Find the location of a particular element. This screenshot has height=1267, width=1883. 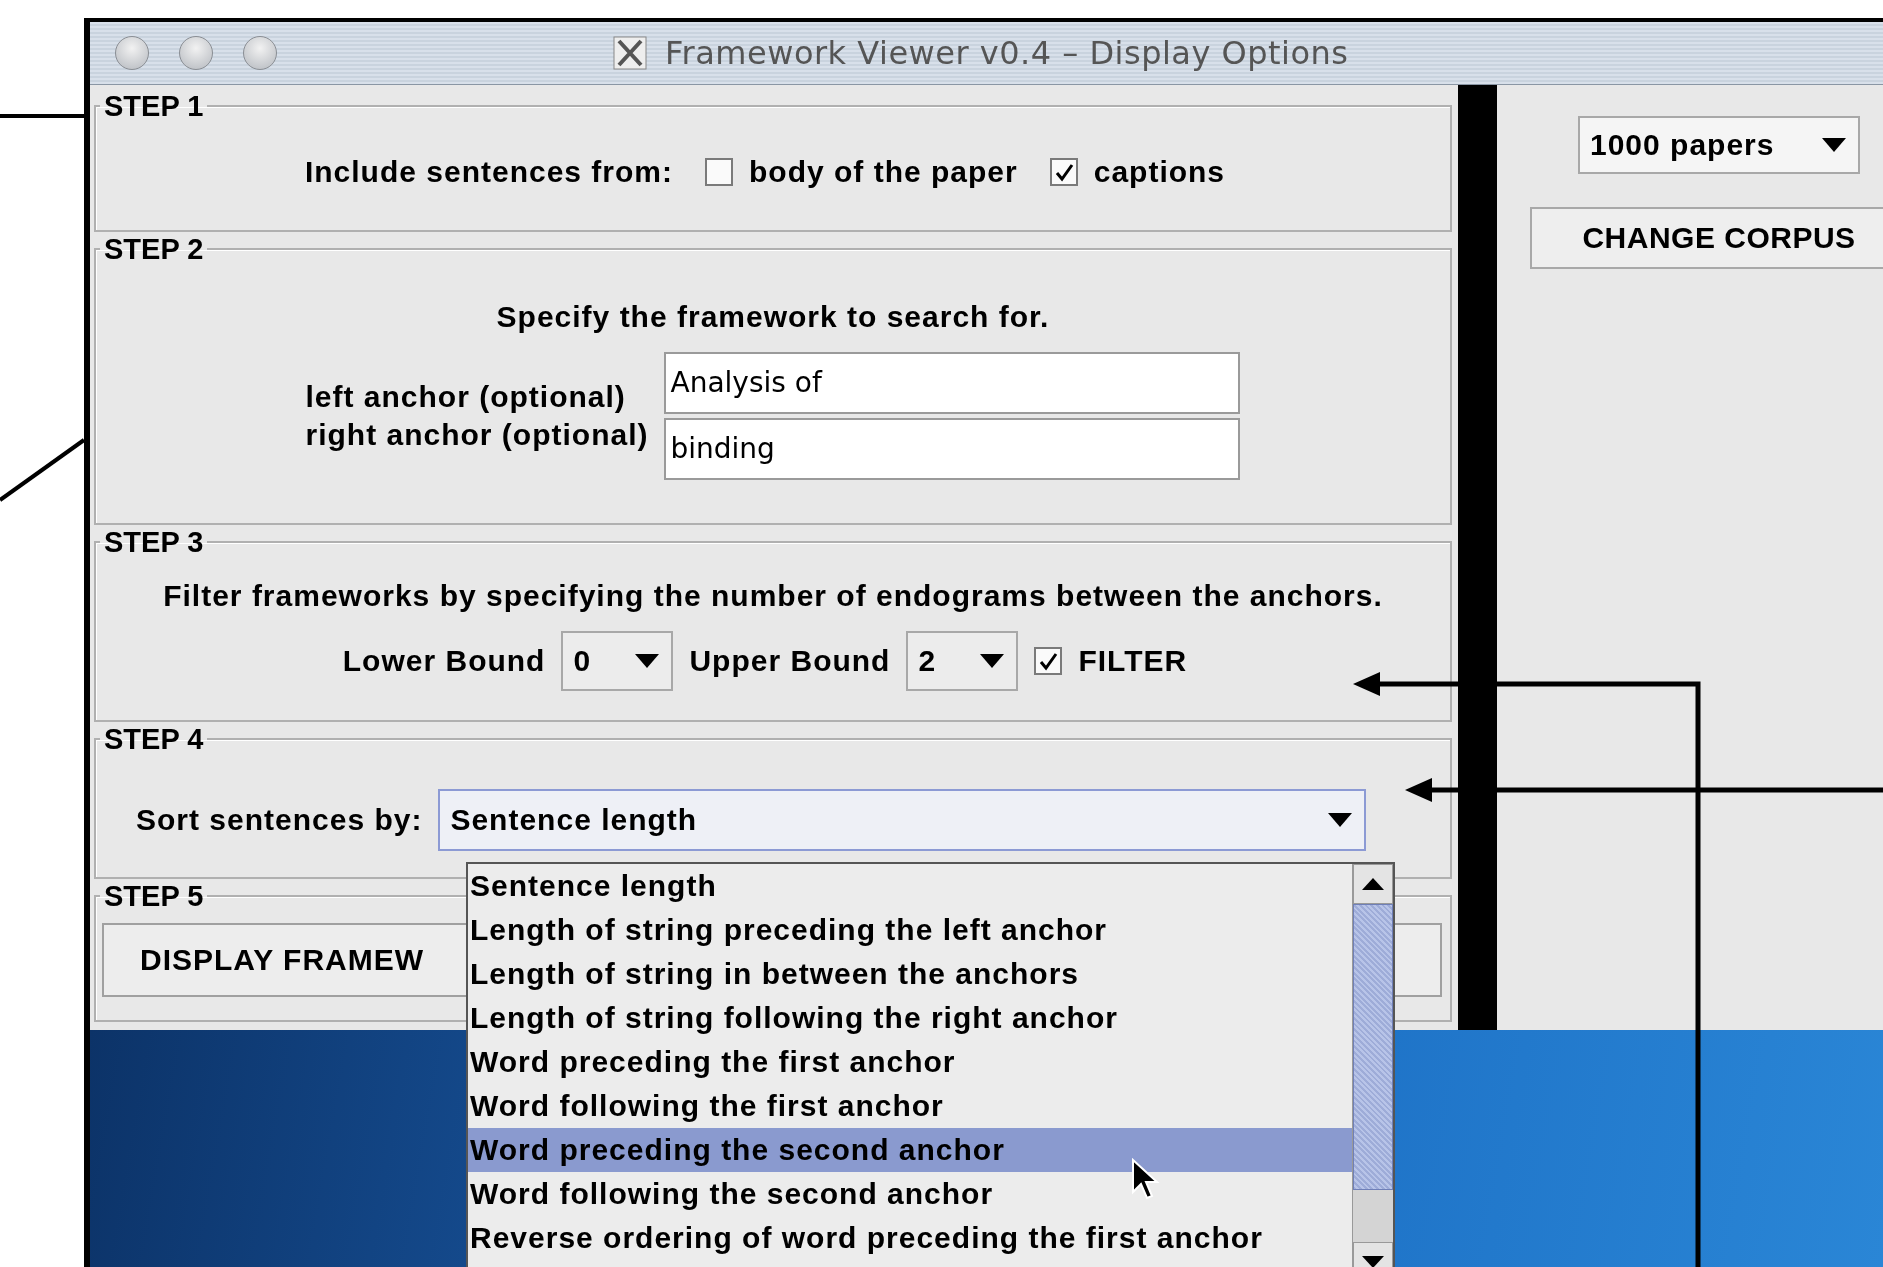

scrollbar-thumb is located at coordinates (1373, 1047).